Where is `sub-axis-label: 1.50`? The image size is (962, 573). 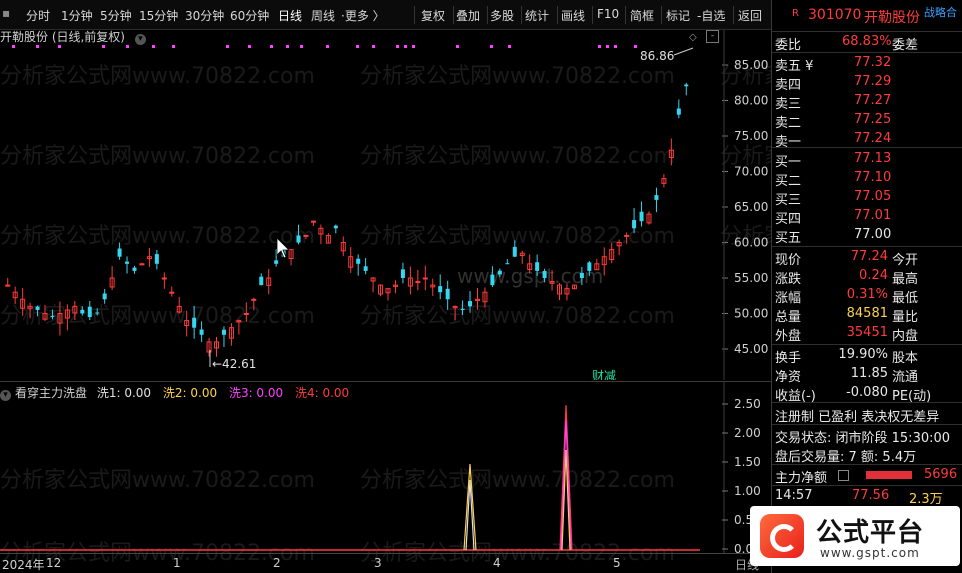
sub-axis-label: 1.50 is located at coordinates (747, 462).